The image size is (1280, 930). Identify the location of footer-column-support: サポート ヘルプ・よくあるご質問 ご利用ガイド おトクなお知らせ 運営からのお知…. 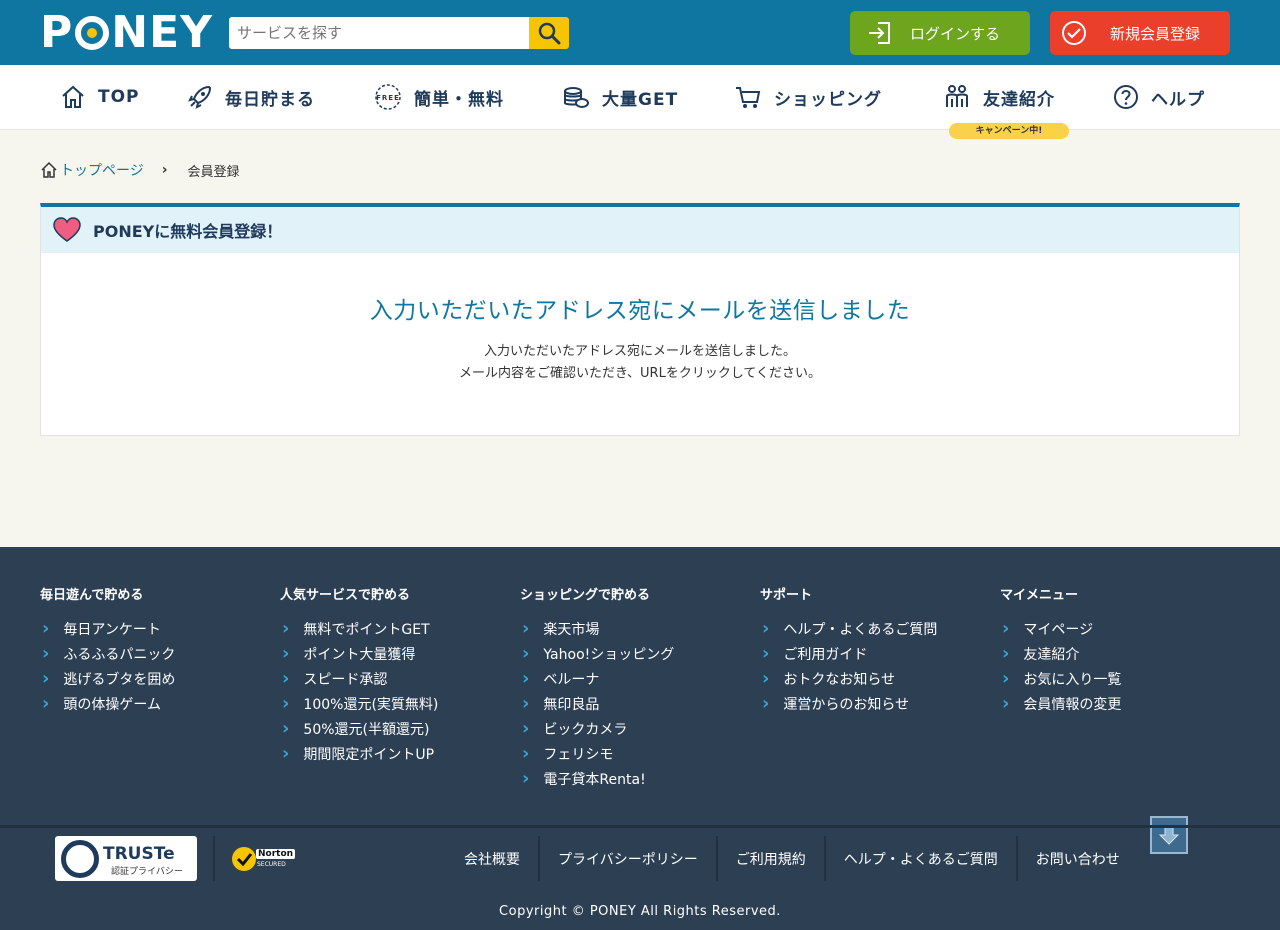
(848, 650).